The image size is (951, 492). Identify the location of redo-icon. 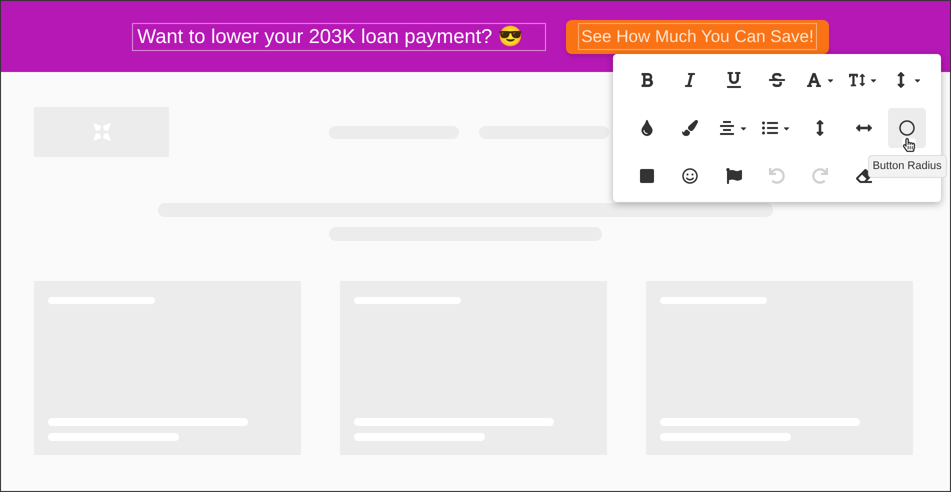
(820, 176).